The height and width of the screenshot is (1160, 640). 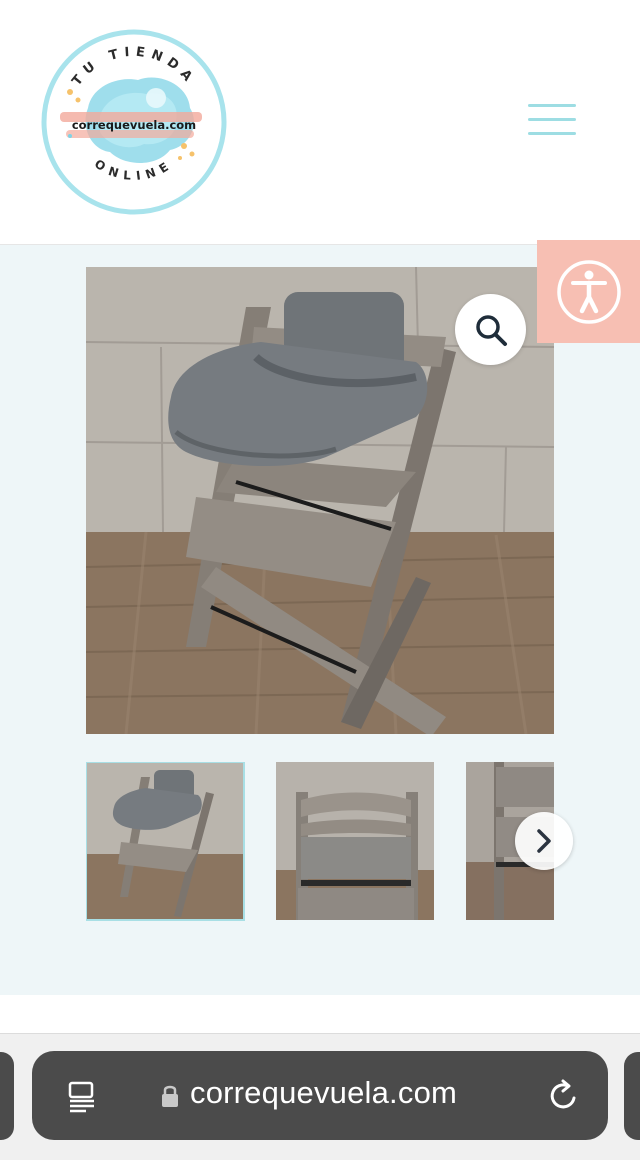 I want to click on site-logo: TU TIENDA correquevuela.com ONLINE, so click(x=134, y=122).